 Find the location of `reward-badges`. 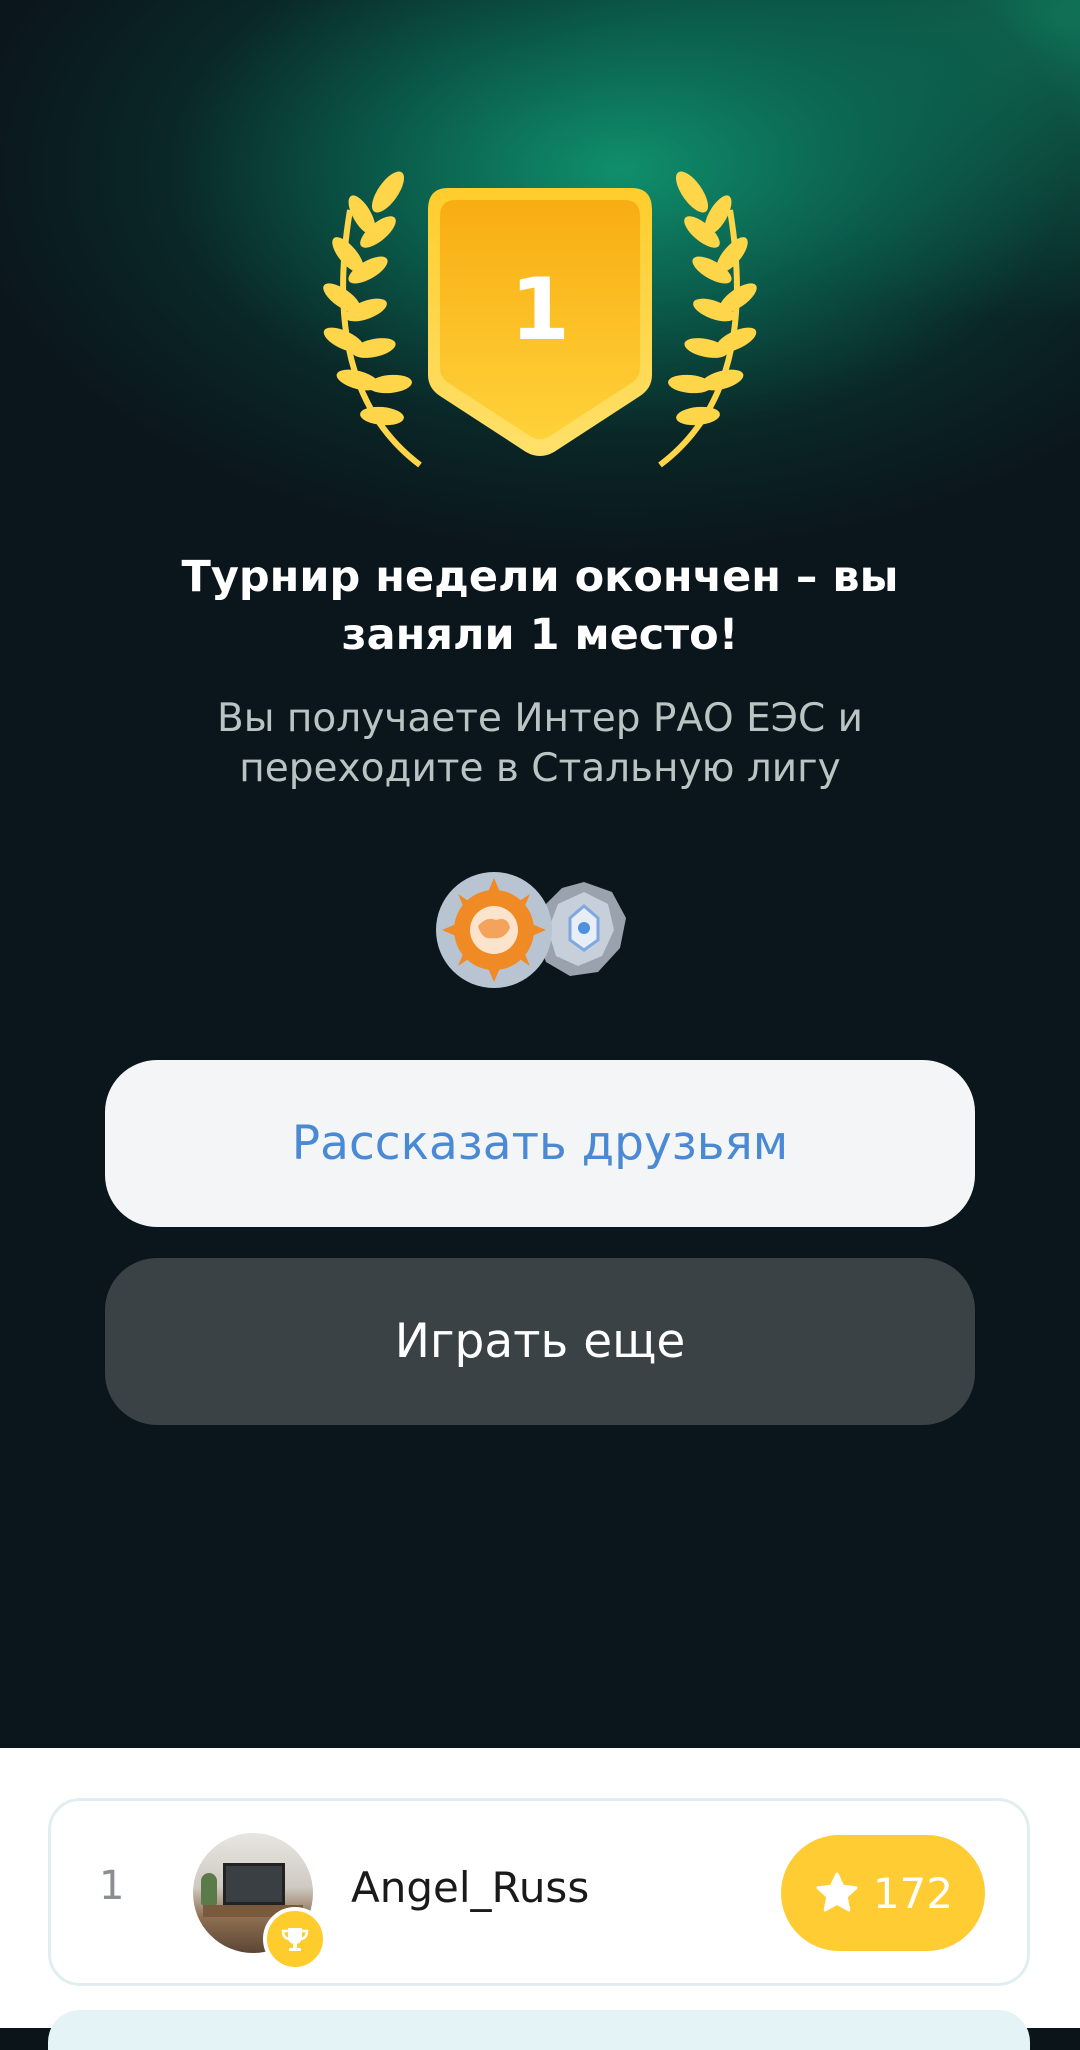

reward-badges is located at coordinates (531, 930).